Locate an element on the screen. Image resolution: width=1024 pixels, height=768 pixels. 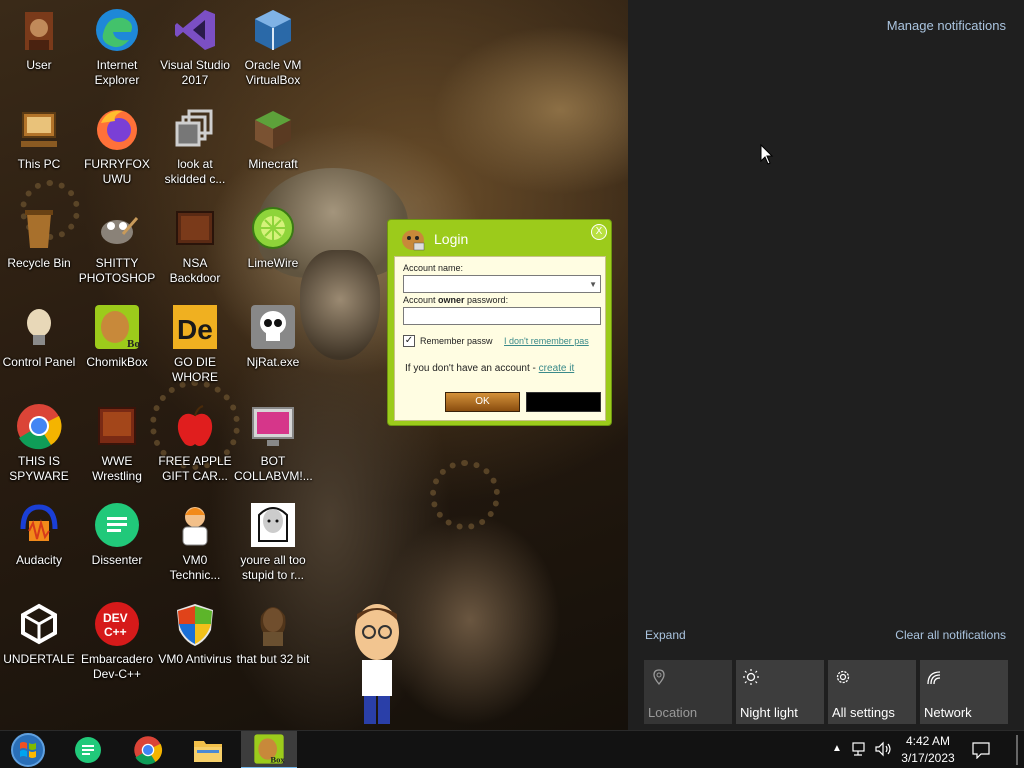
desktop-icon-shitty-photoshop: SHITTY PHOTOSHOP is located at coordinates (117, 245).